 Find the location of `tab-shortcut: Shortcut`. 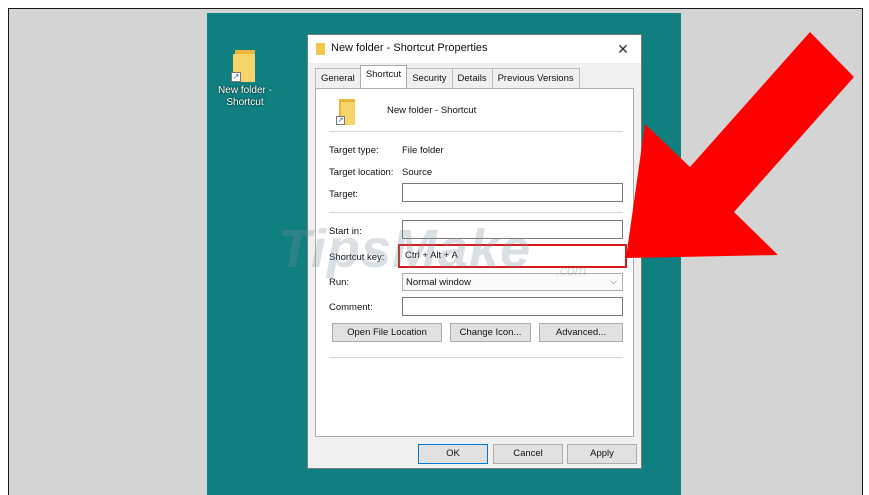

tab-shortcut: Shortcut is located at coordinates (383, 76).